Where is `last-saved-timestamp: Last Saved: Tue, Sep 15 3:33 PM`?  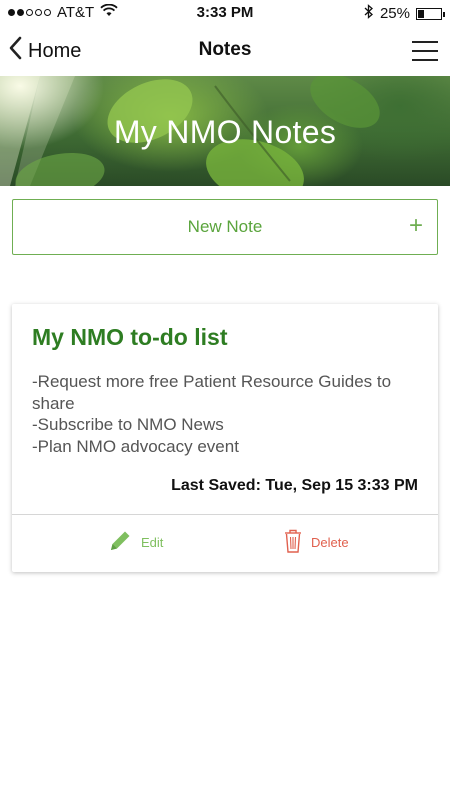
last-saved-timestamp: Last Saved: Tue, Sep 15 3:33 PM is located at coordinates (294, 485).